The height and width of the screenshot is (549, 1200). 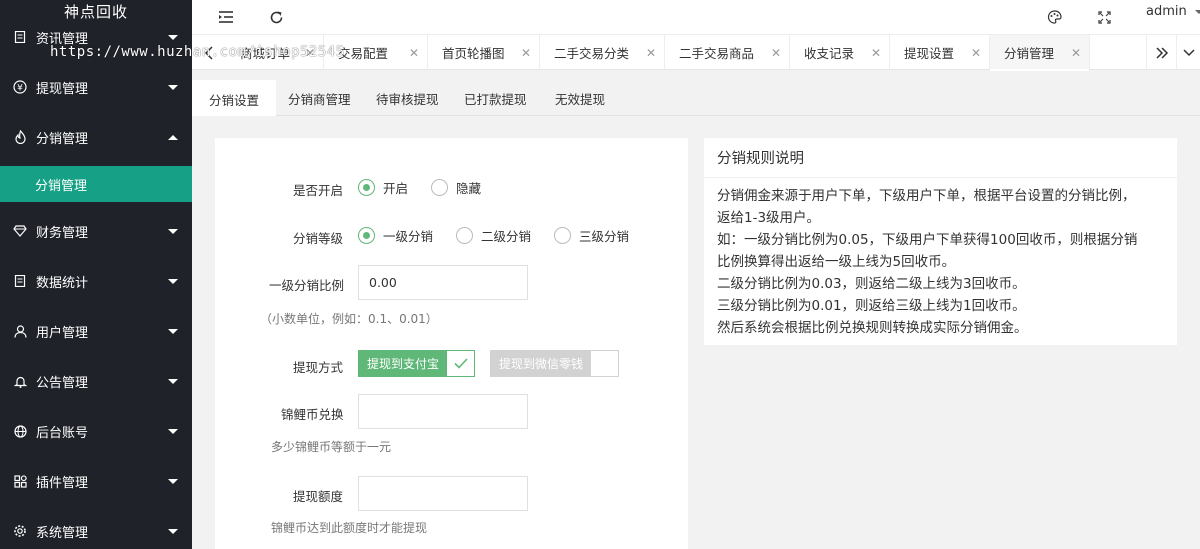 What do you see at coordinates (727, 52) in the screenshot?
I see `tab-used-goods: 二手交易商品 ✕` at bounding box center [727, 52].